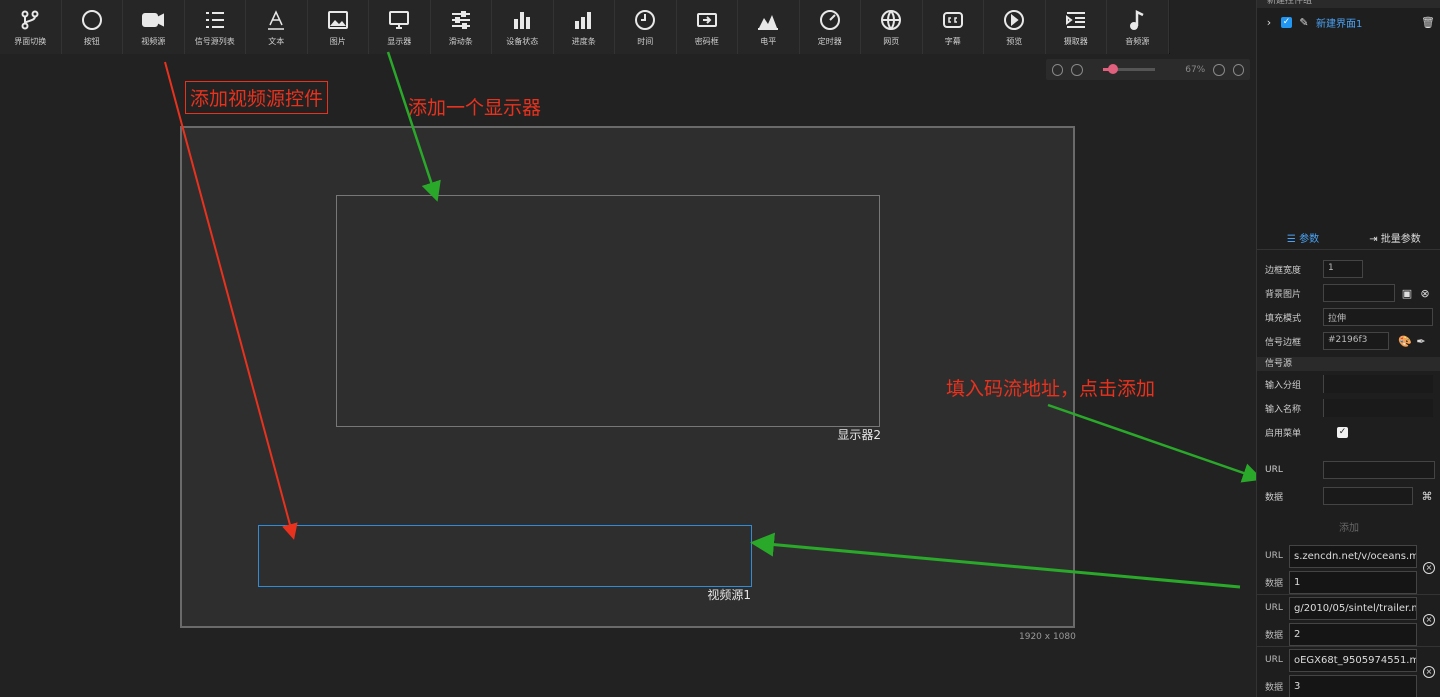 The image size is (1440, 697). What do you see at coordinates (92, 27) in the screenshot?
I see `toolbar-item: 按钮` at bounding box center [92, 27].